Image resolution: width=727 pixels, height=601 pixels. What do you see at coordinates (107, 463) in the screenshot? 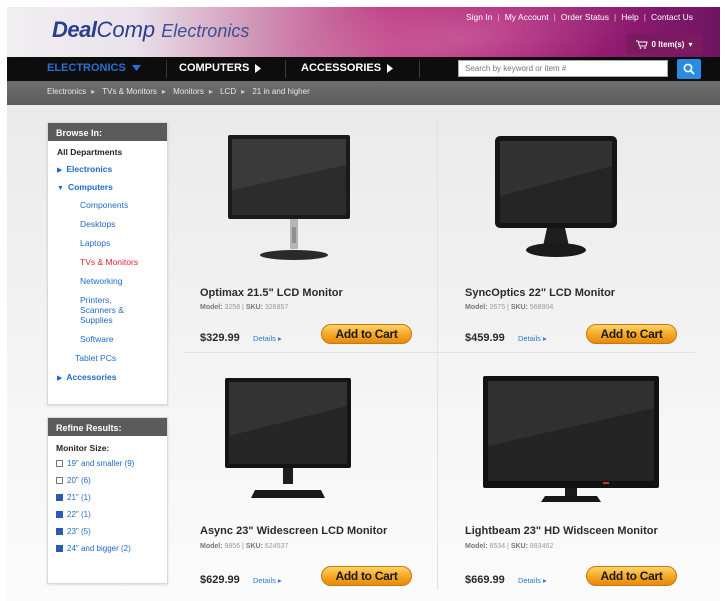
I see `filter-19-and-smaller: 19" and smaller (9)` at bounding box center [107, 463].